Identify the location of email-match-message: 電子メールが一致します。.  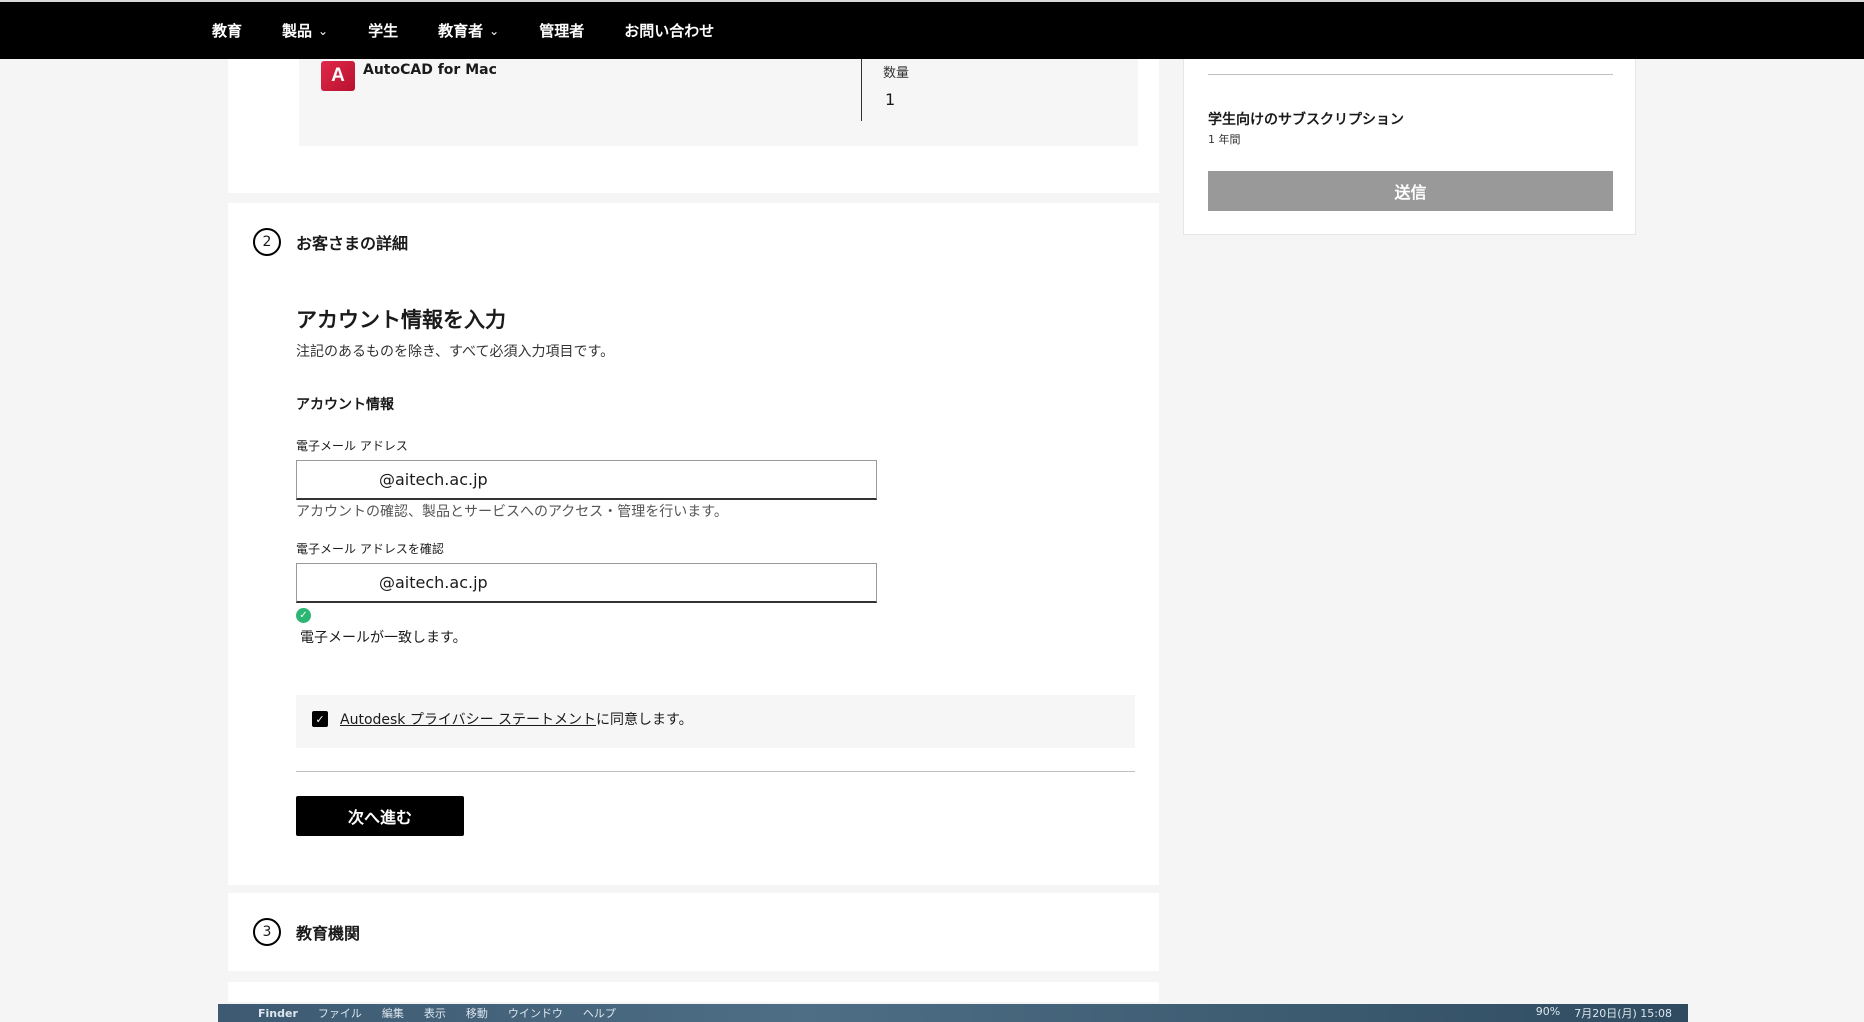
(383, 638).